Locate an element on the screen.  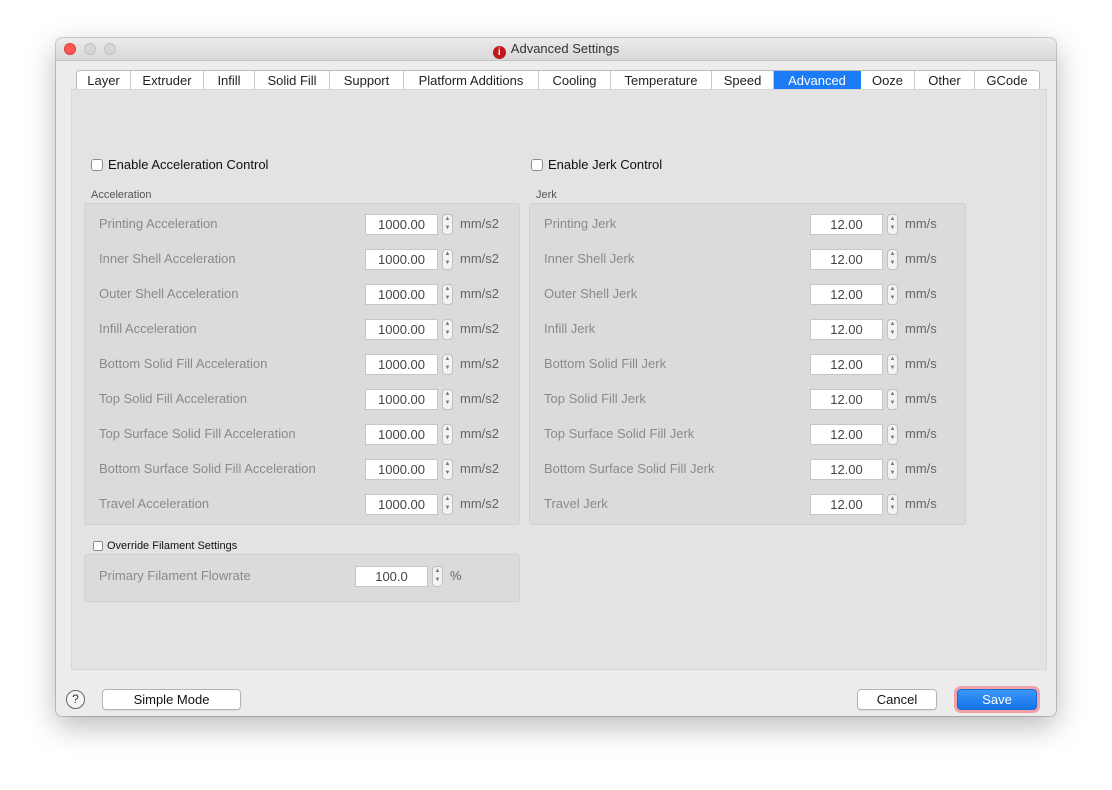
tab-speed: Speed is located at coordinates (743, 81).